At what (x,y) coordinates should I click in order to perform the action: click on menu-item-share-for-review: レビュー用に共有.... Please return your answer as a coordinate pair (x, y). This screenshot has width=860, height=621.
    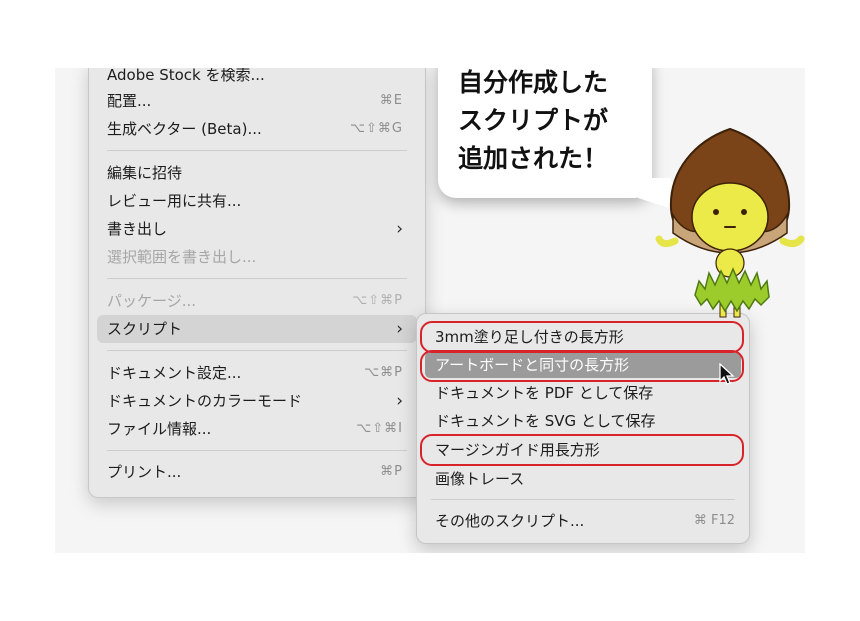
    Looking at the image, I should click on (257, 201).